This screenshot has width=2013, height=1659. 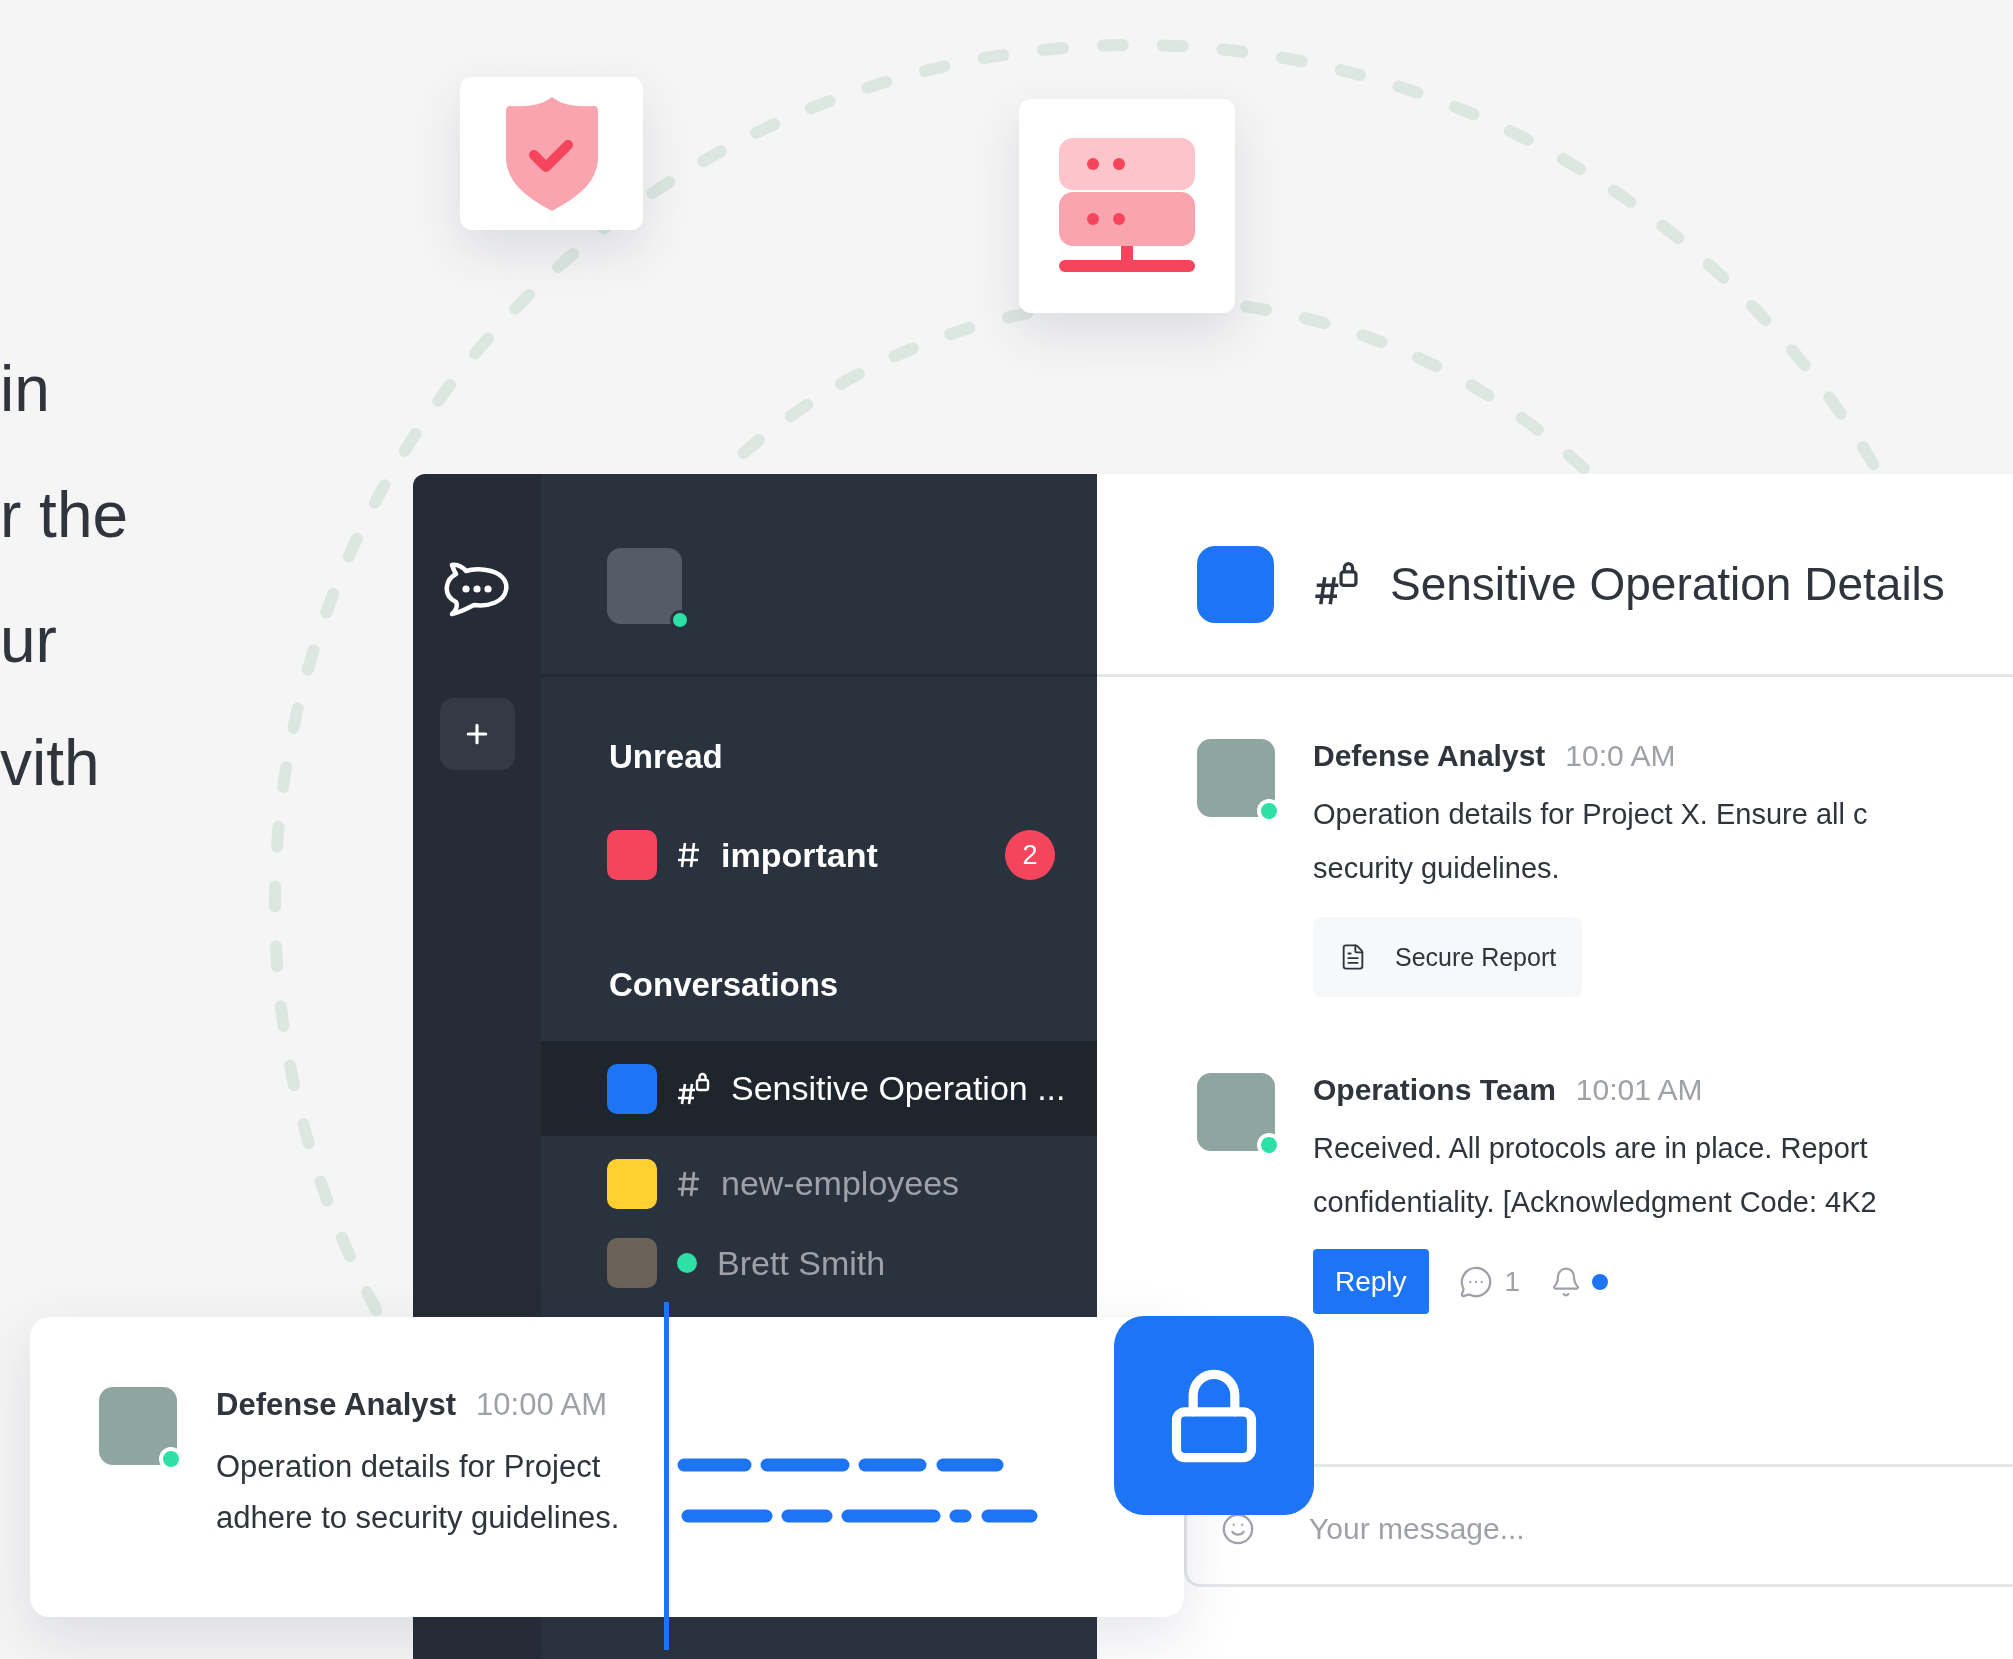 I want to click on shield-check-icon, so click(x=551, y=153).